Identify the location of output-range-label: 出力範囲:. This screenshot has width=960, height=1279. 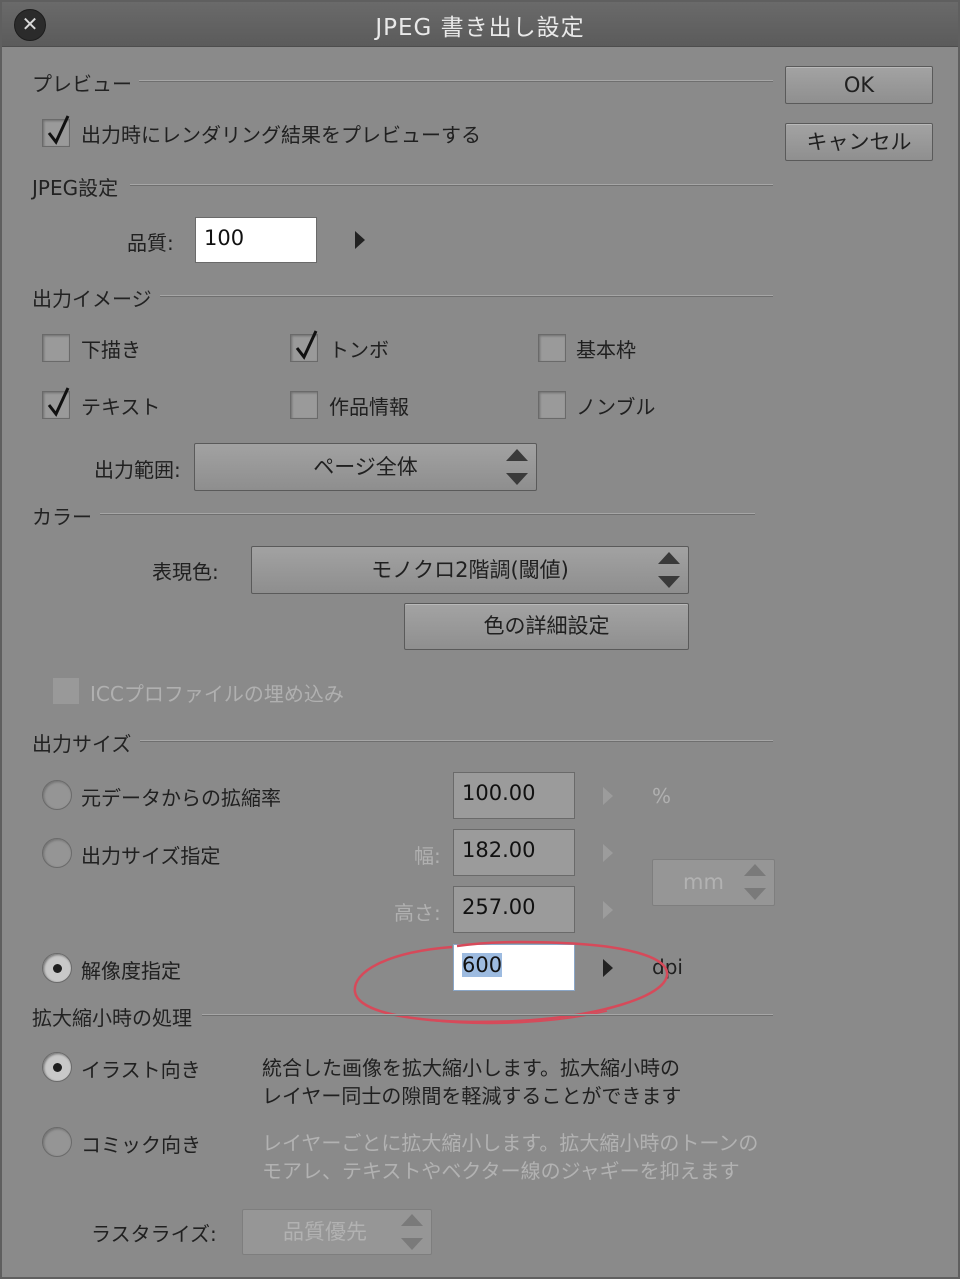
(137, 470).